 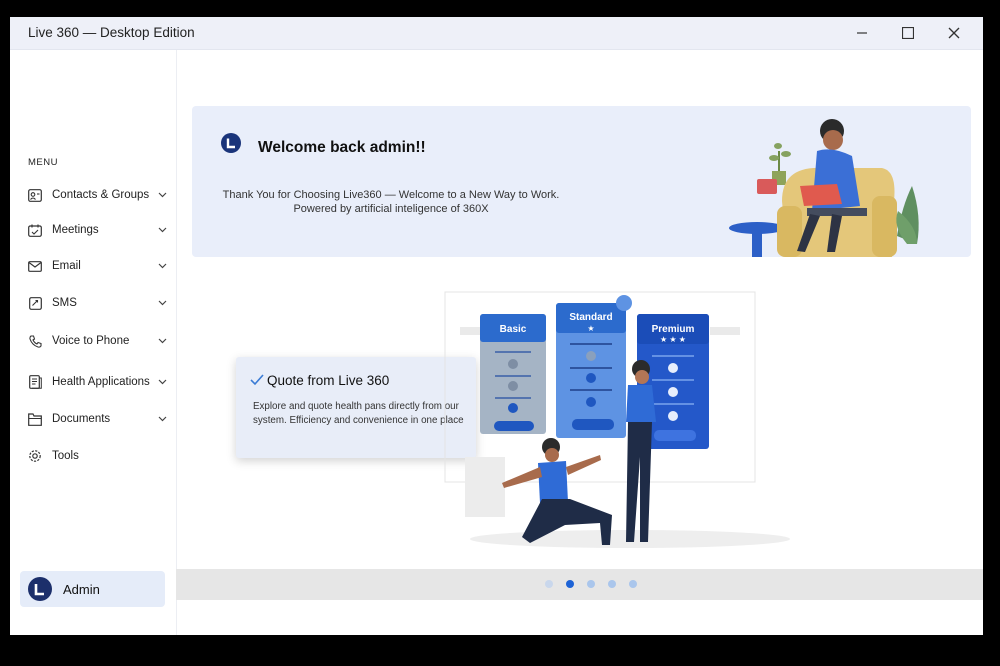 I want to click on sidebar-item-meetings: Meetings, so click(x=94, y=230).